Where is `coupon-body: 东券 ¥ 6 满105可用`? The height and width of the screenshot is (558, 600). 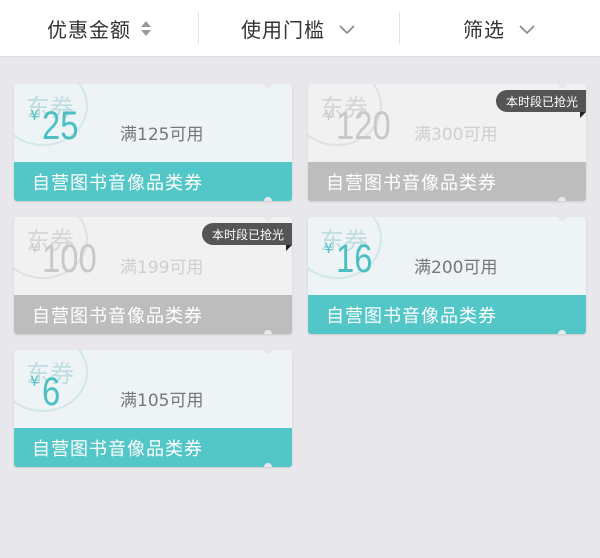 coupon-body: 东券 ¥ 6 满105可用 is located at coordinates (153, 389).